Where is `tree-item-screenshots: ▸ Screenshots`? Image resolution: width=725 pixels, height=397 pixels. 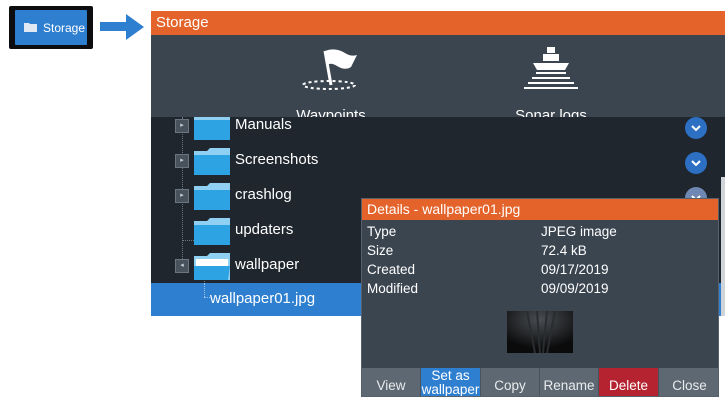
tree-item-screenshots: ▸ Screenshots is located at coordinates (438, 160).